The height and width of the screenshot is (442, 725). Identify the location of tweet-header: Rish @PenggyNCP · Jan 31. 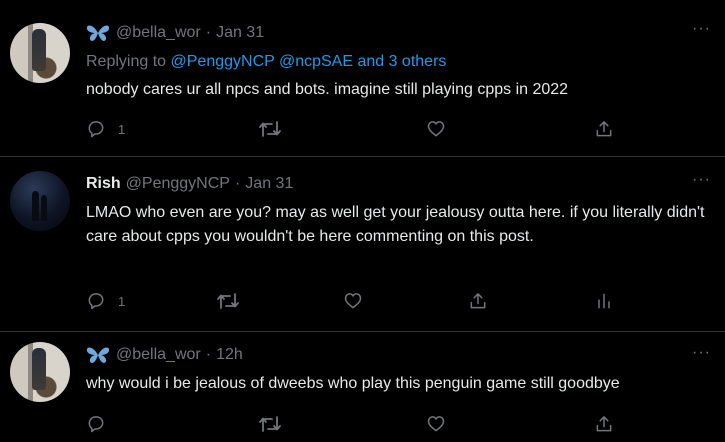
(189, 184).